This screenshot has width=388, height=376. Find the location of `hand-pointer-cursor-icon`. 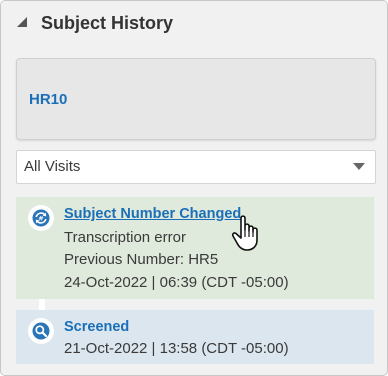

hand-pointer-cursor-icon is located at coordinates (244, 233).